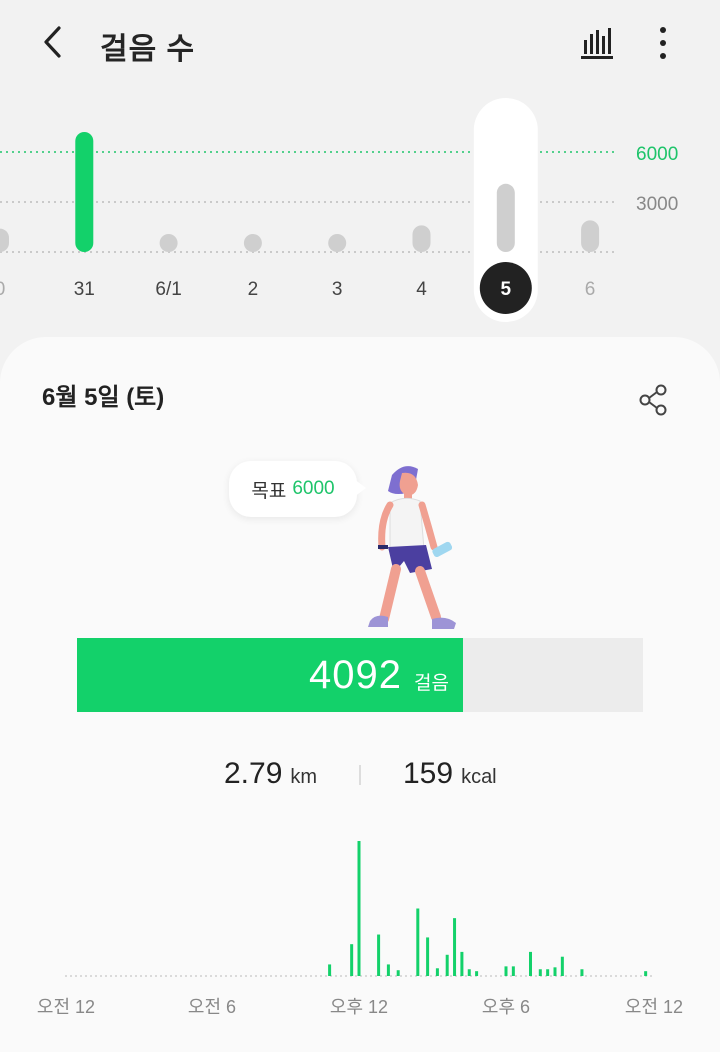 This screenshot has width=720, height=1052. I want to click on goal-label: 목표, so click(269, 491).